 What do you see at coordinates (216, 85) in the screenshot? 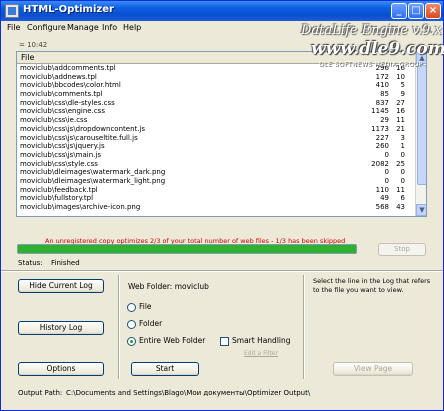
I see `log-row: moviclub\bbcodes\color.html 410 5` at bounding box center [216, 85].